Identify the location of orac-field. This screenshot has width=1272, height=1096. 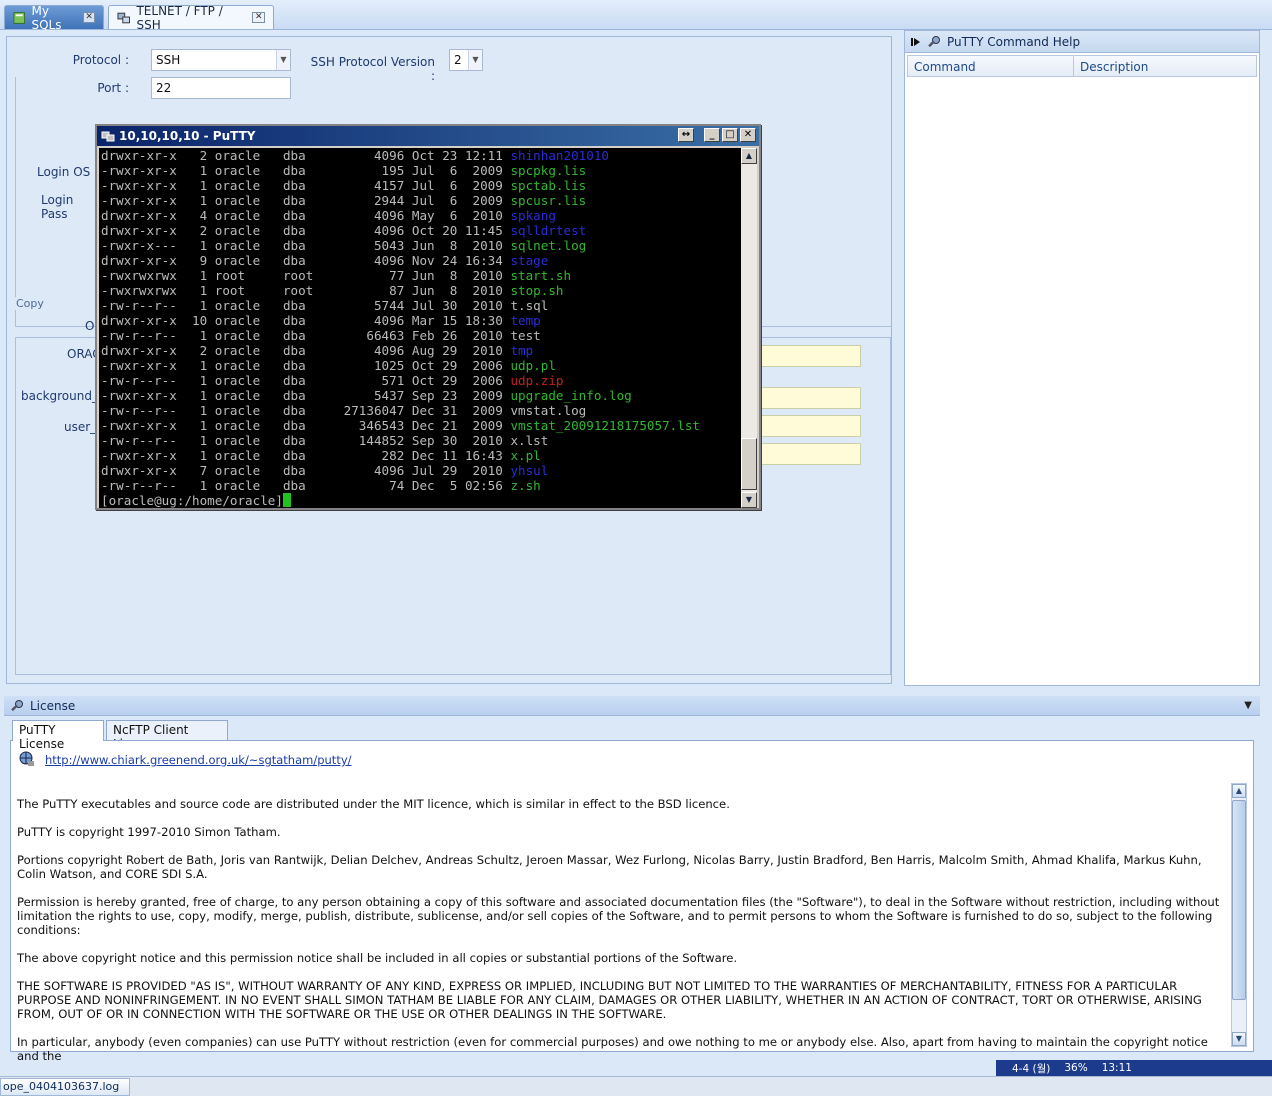
(810, 356).